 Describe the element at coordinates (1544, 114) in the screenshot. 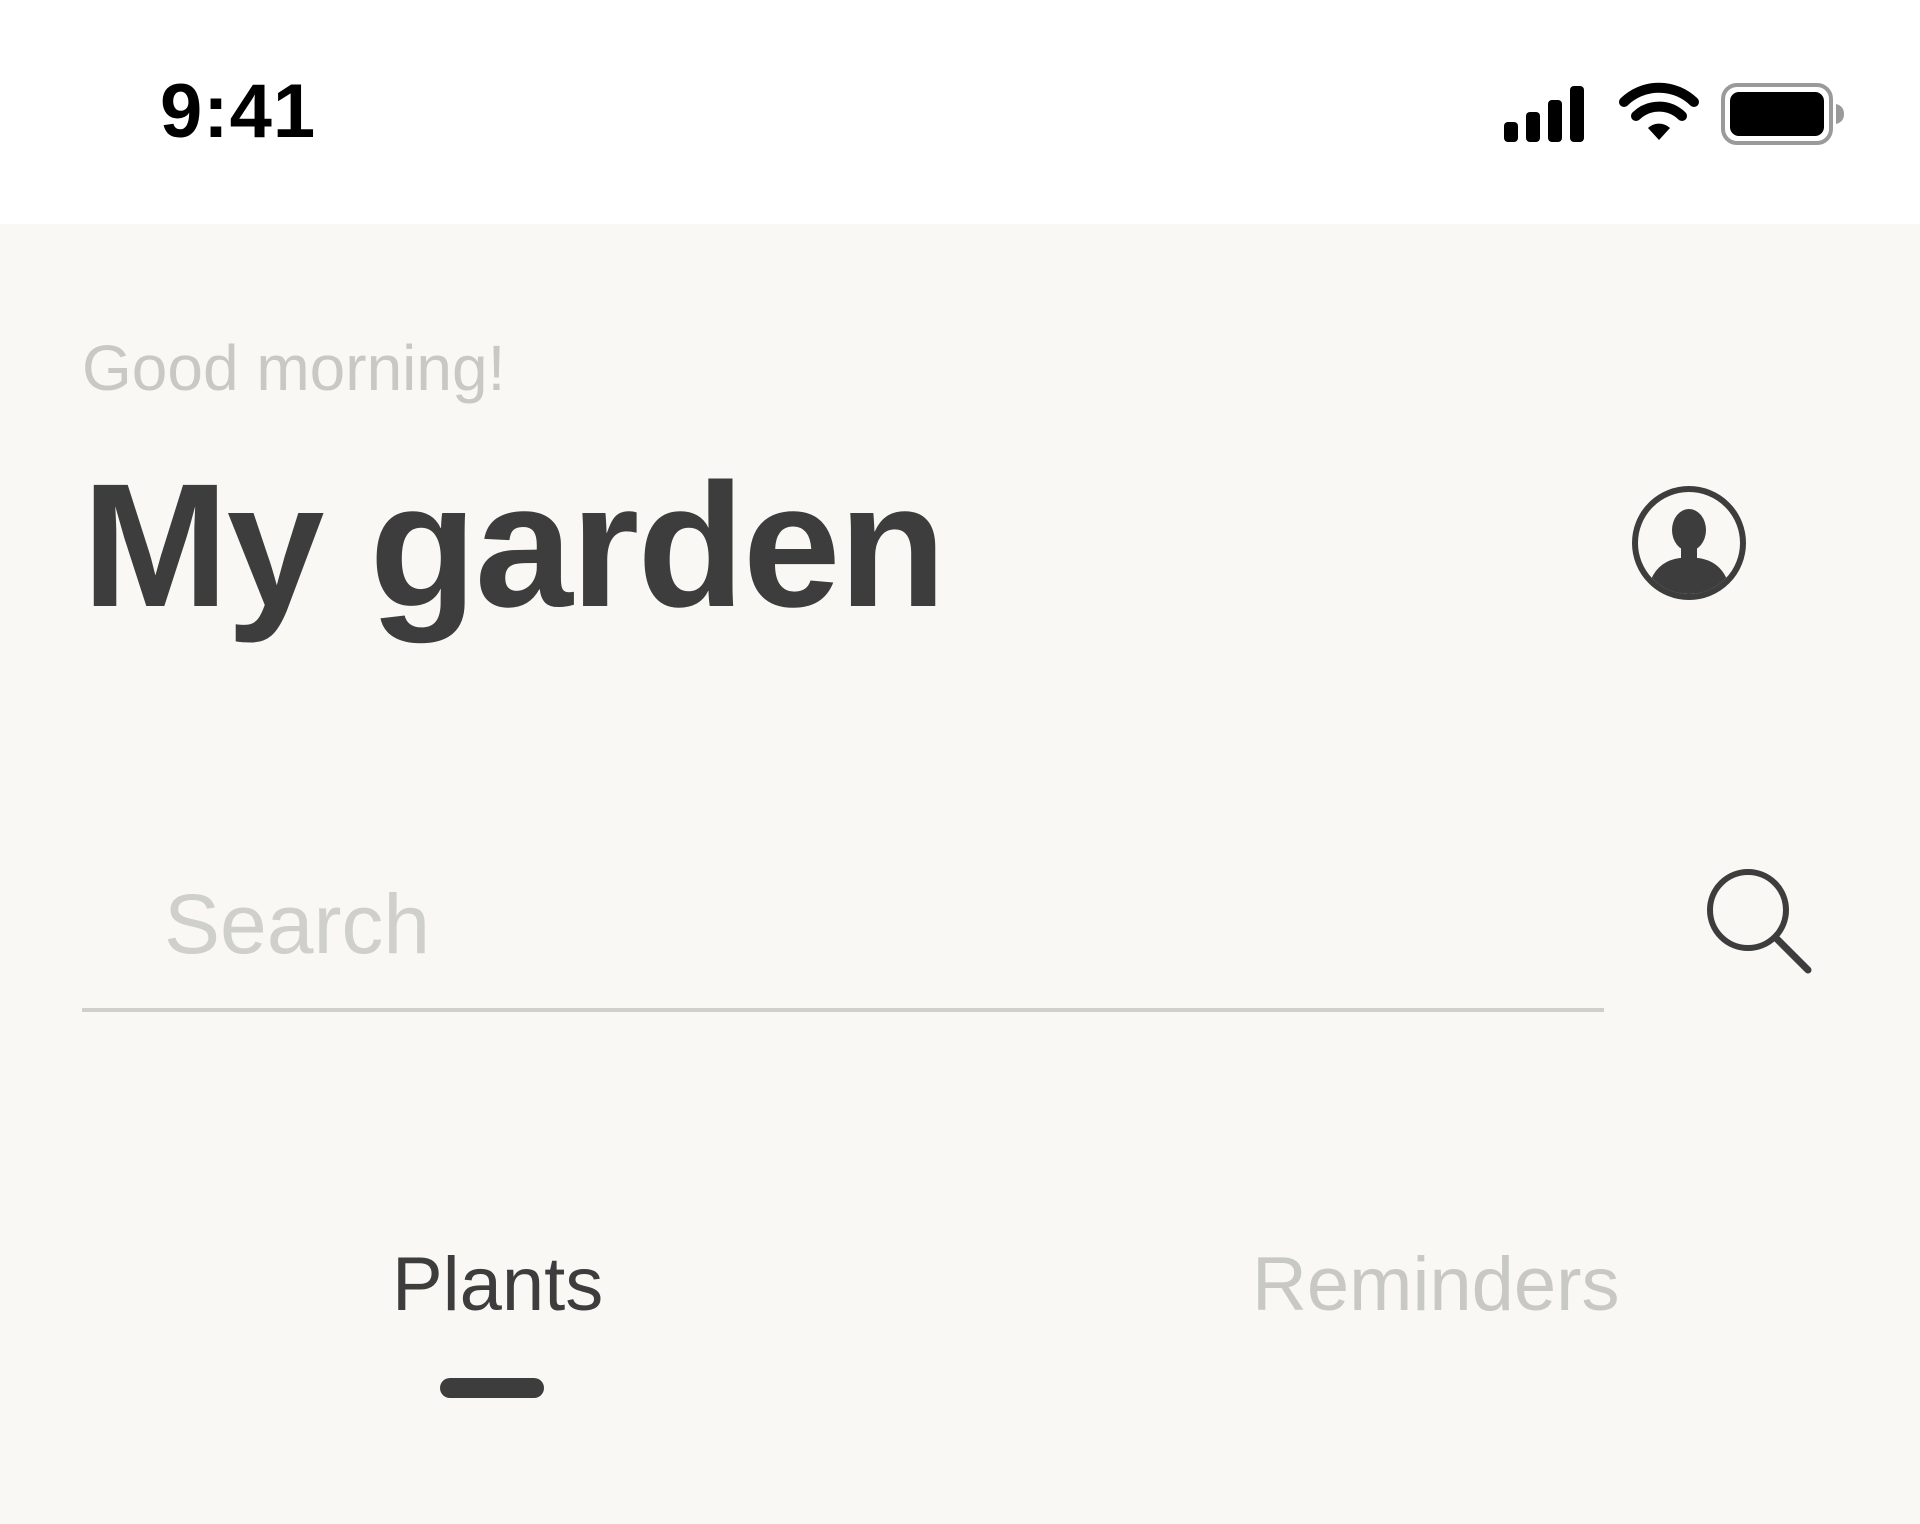

I see `signal-icon` at that location.